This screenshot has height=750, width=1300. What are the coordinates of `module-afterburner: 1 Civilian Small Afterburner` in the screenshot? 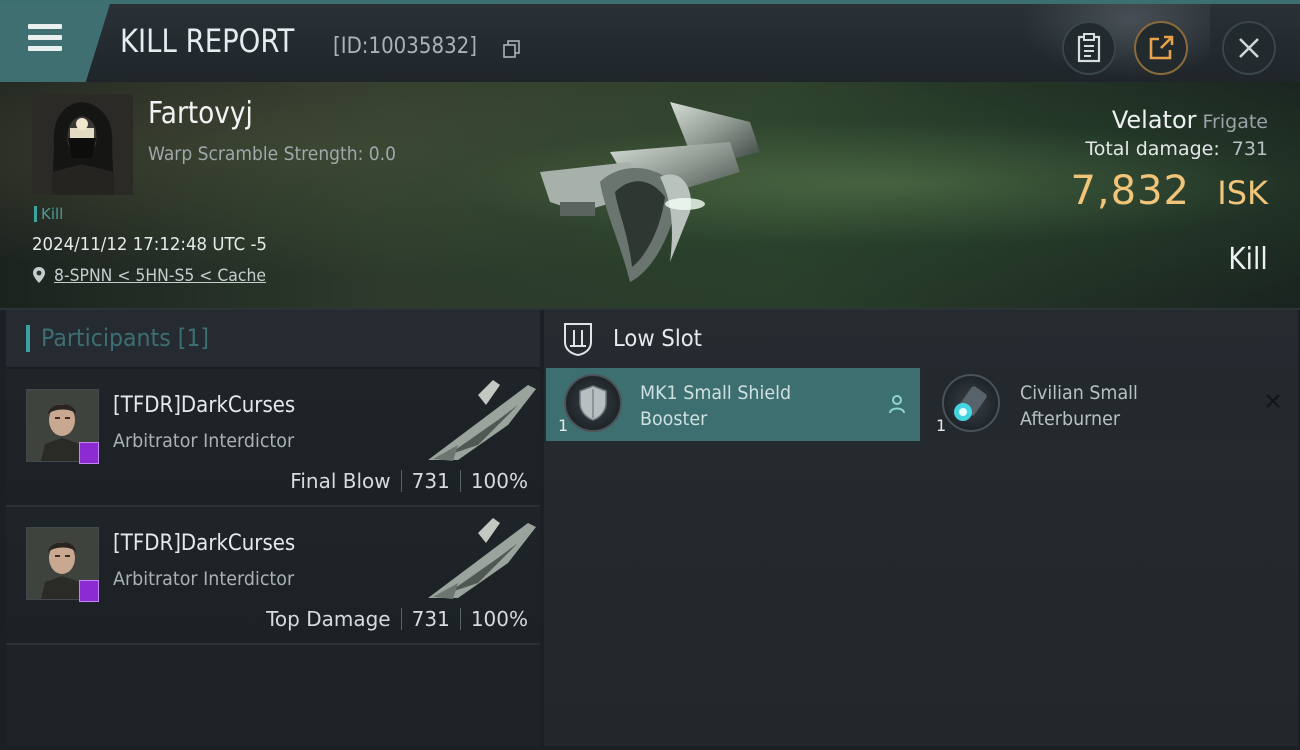 It's located at (1110, 404).